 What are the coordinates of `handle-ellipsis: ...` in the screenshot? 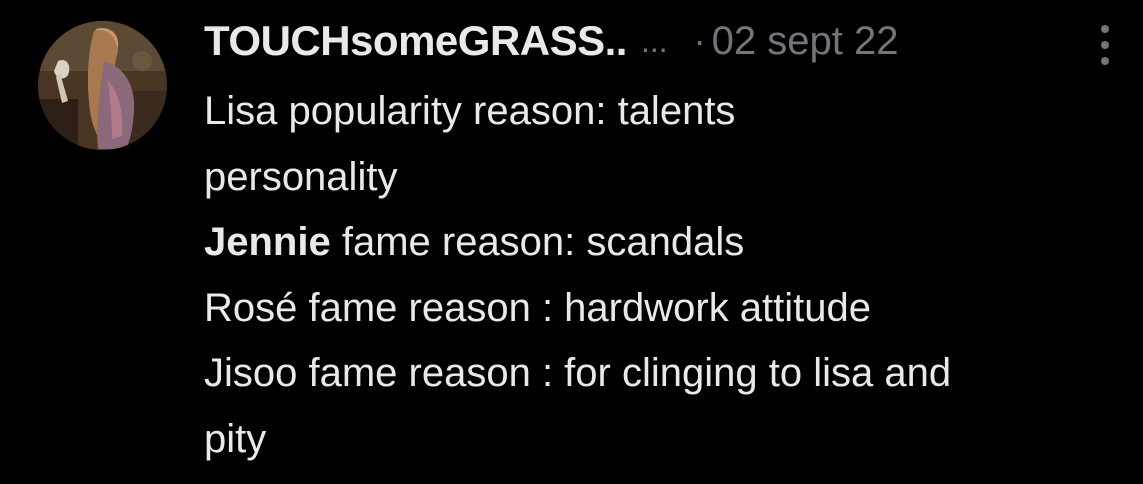 It's located at (654, 40).